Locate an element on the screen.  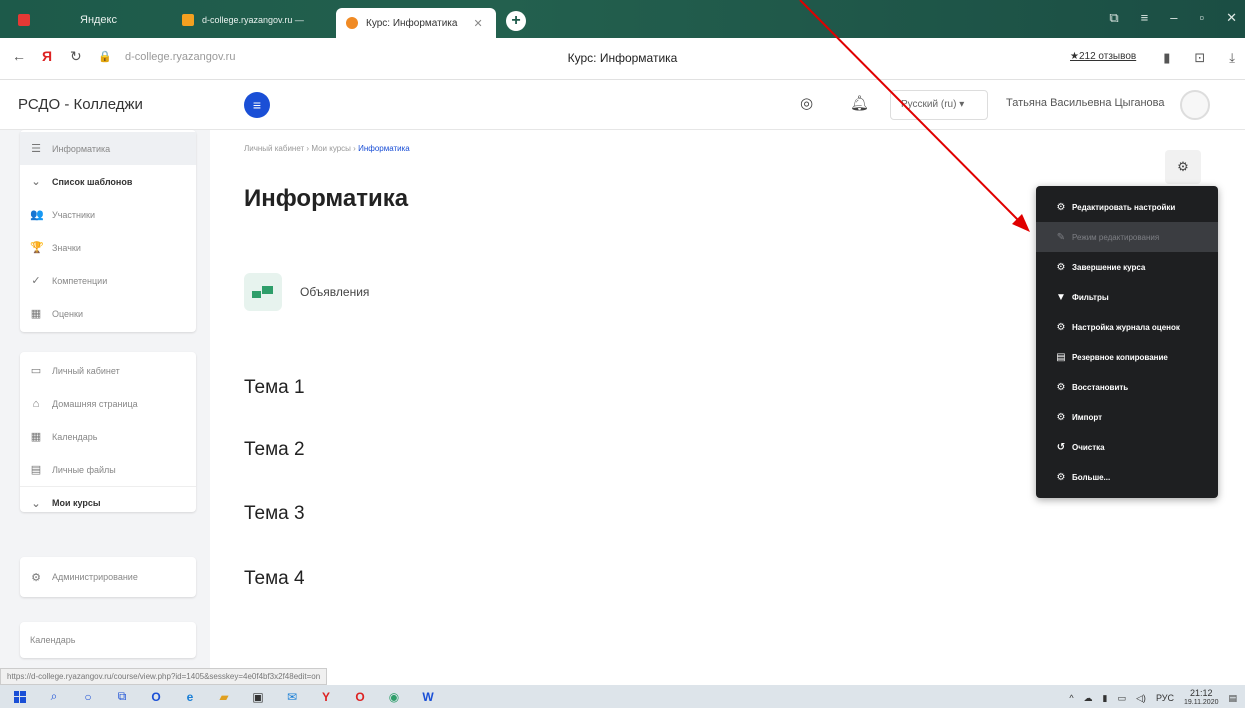
addr-tools: ▮ ⊡ ⤓ is located at coordinates (1199, 58).